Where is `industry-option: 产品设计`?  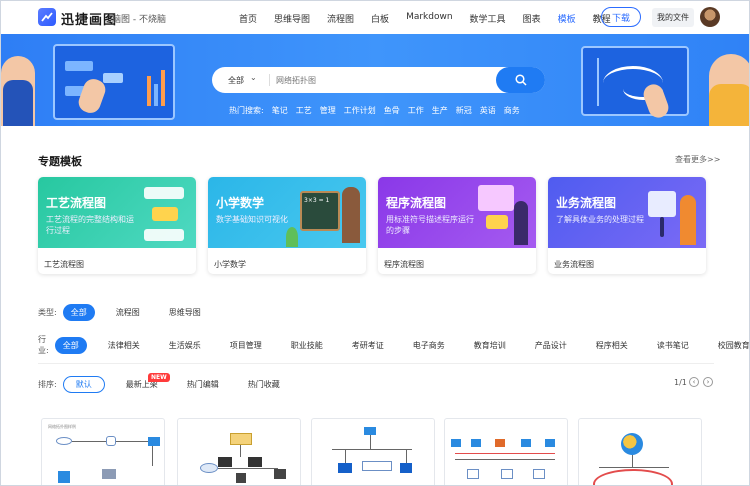
industry-option: 产品设计 is located at coordinates (551, 345).